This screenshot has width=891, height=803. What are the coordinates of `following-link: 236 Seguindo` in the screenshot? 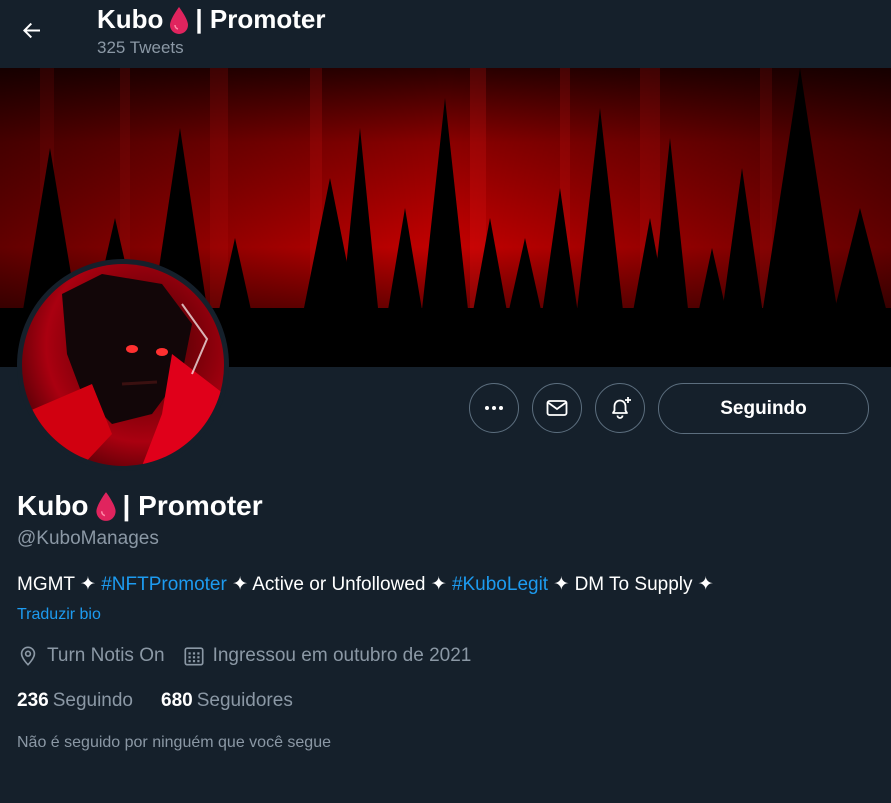 It's located at (75, 701).